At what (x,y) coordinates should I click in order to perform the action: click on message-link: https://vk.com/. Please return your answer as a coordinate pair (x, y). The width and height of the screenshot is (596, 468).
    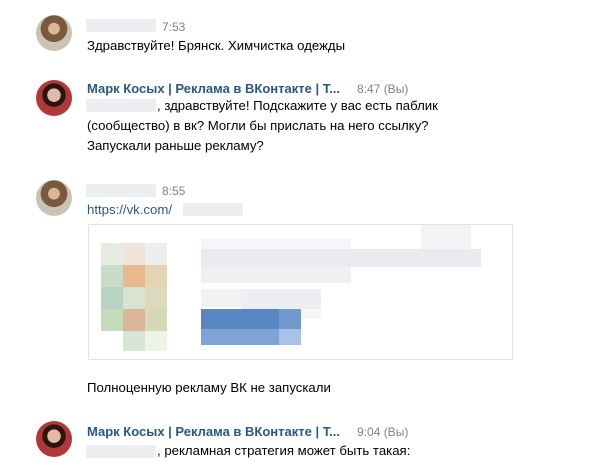
    Looking at the image, I should click on (129, 209).